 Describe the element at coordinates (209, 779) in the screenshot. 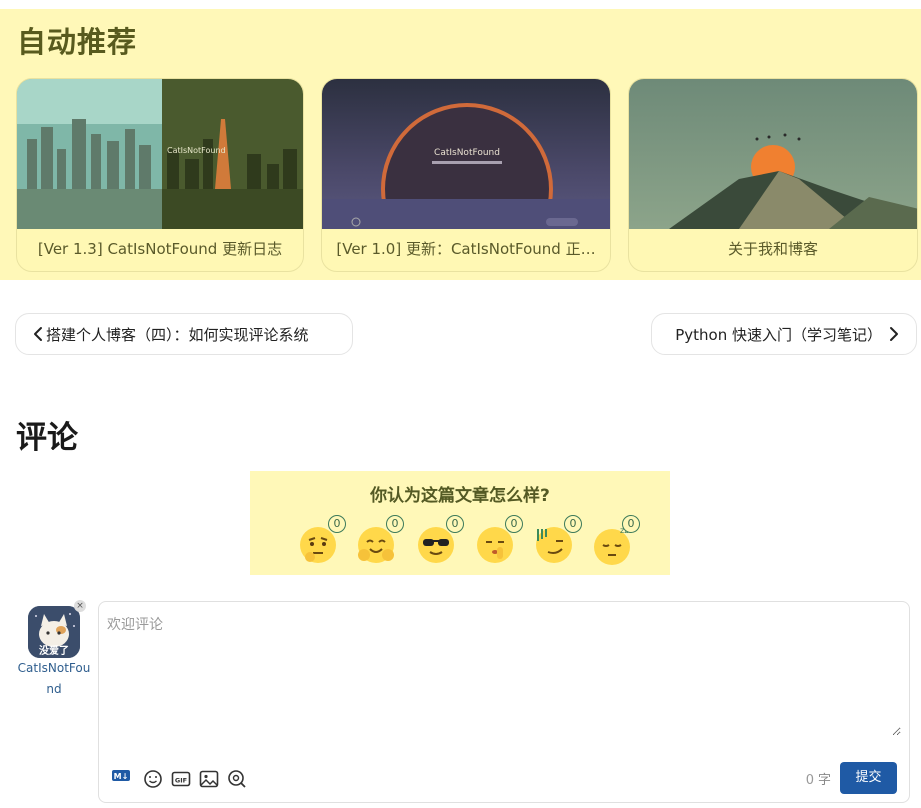

I see `image-icon` at that location.